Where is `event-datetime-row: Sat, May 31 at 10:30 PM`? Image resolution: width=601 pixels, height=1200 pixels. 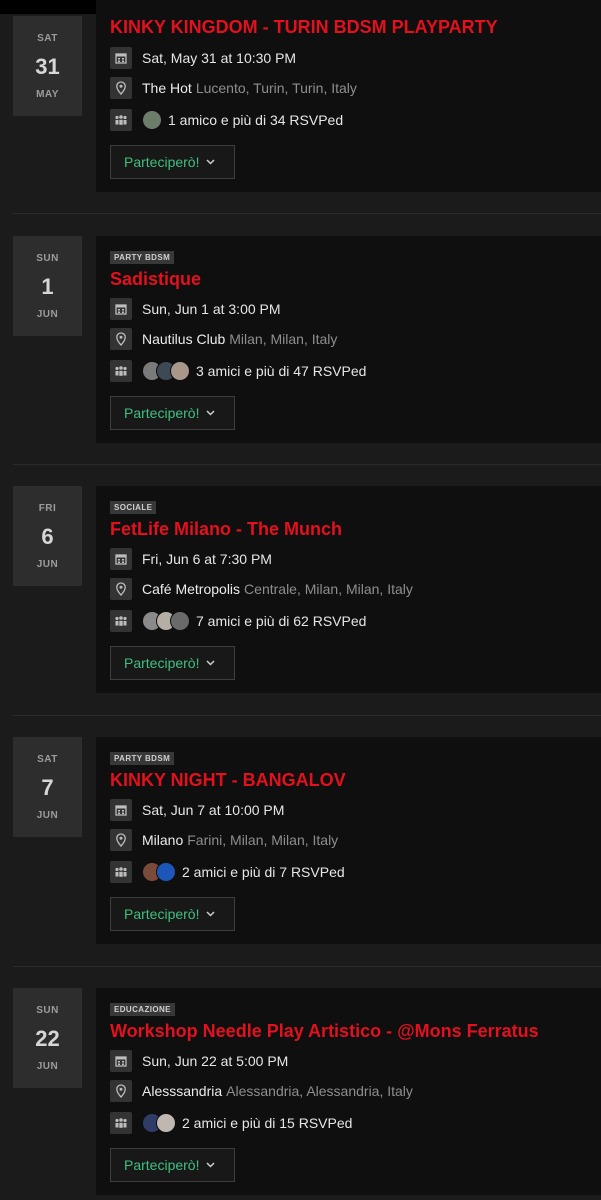
event-datetime-row: Sat, May 31 at 10:30 PM is located at coordinates (203, 58).